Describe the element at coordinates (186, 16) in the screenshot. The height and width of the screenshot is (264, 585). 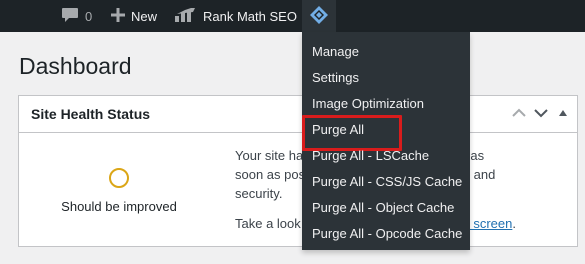
I see `rank-math-icon` at that location.